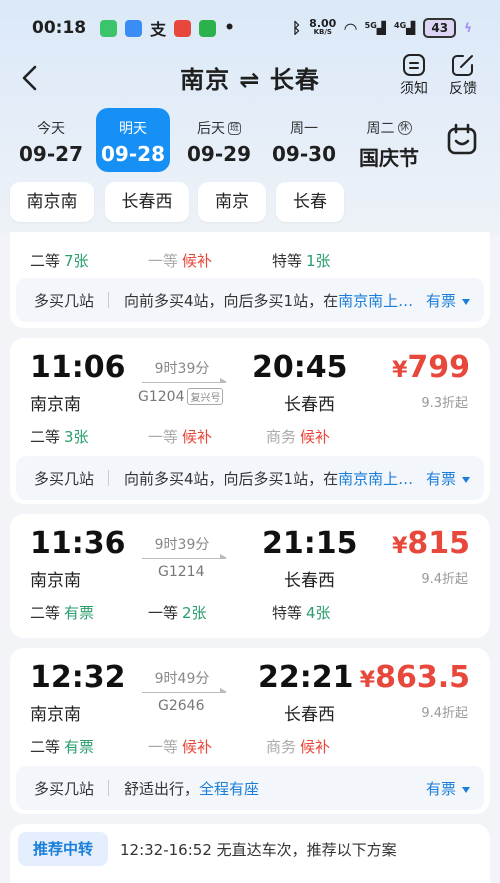  What do you see at coordinates (304, 129) in the screenshot?
I see `date-label: 周一` at bounding box center [304, 129].